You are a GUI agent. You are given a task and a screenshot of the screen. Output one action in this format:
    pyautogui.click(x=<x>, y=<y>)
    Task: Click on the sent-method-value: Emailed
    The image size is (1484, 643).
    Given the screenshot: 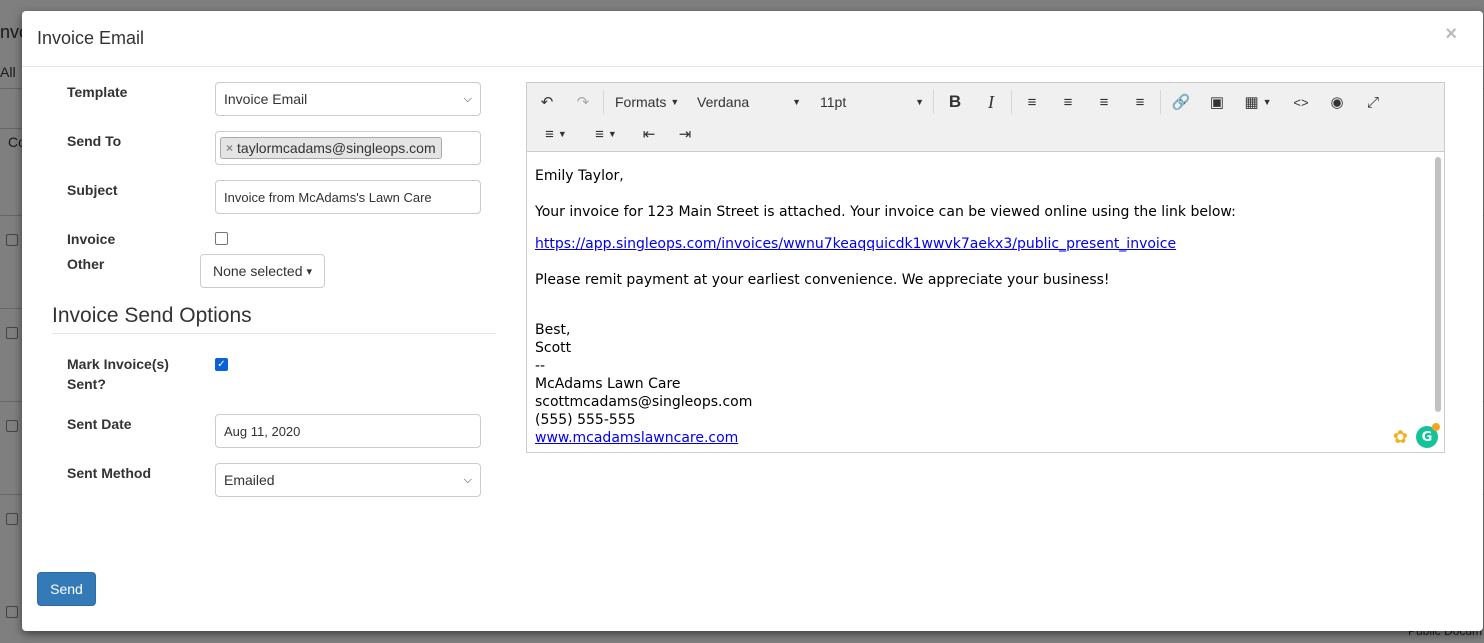 What is the action you would take?
    pyautogui.click(x=249, y=480)
    